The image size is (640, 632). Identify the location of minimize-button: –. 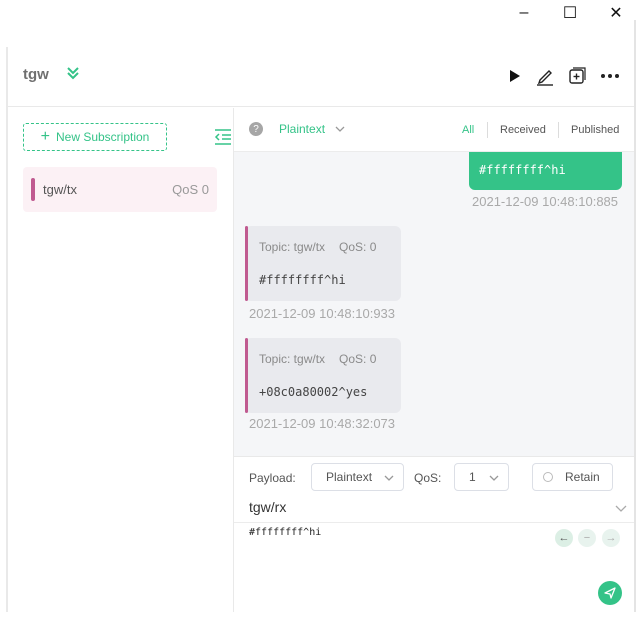
(524, 13).